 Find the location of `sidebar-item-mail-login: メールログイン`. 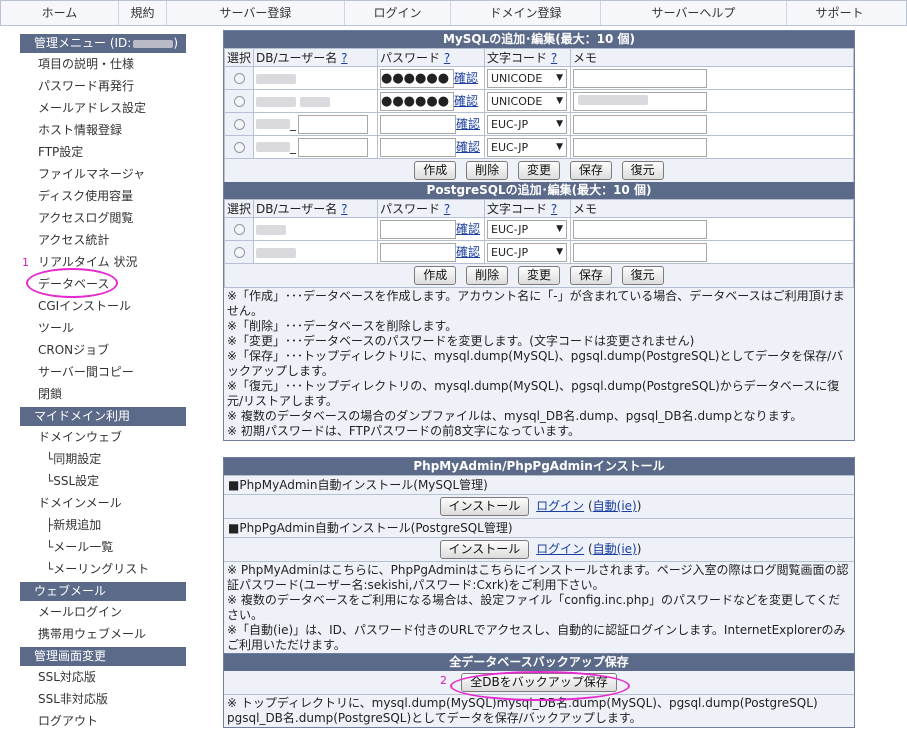

sidebar-item-mail-login: メールログイン is located at coordinates (103, 612).